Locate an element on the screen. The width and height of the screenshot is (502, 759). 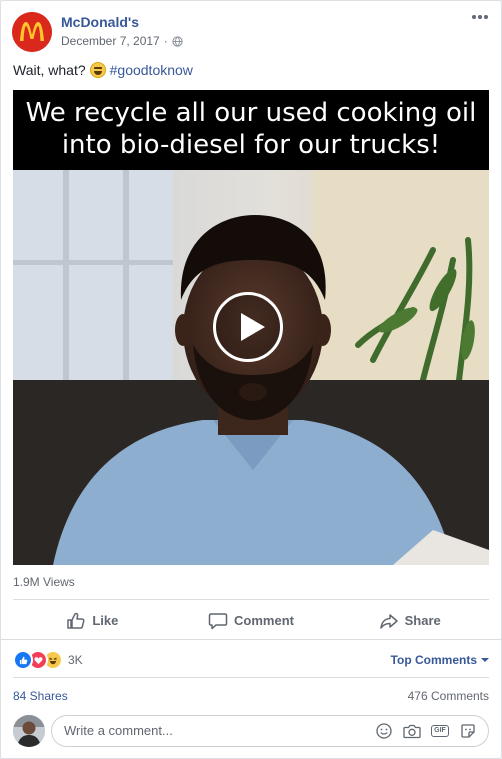
share-button: Share is located at coordinates (409, 620).